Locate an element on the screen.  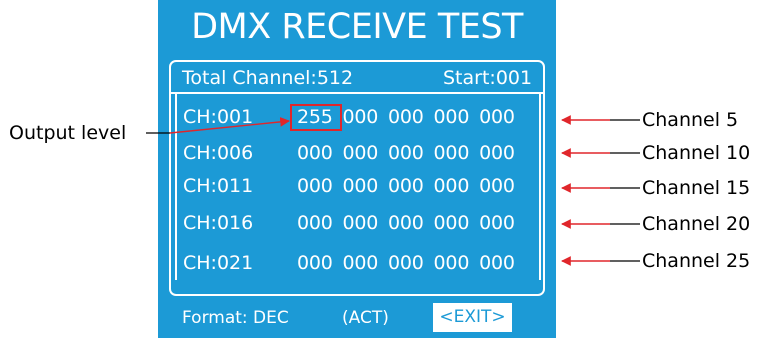
output-level-arrow is located at coordinates (218, 125).